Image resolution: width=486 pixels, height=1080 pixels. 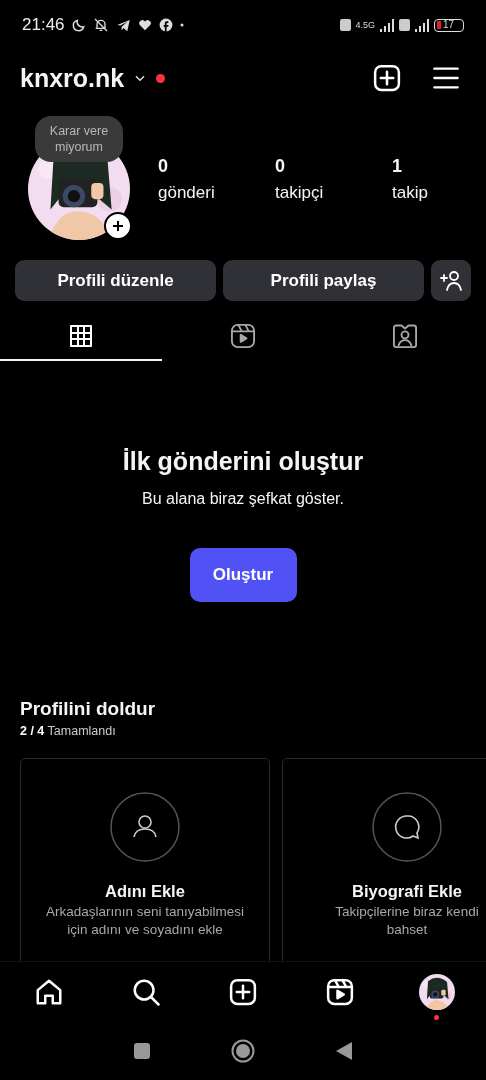 I want to click on card-description: için adını ve soyadını ekle, so click(x=145, y=929).